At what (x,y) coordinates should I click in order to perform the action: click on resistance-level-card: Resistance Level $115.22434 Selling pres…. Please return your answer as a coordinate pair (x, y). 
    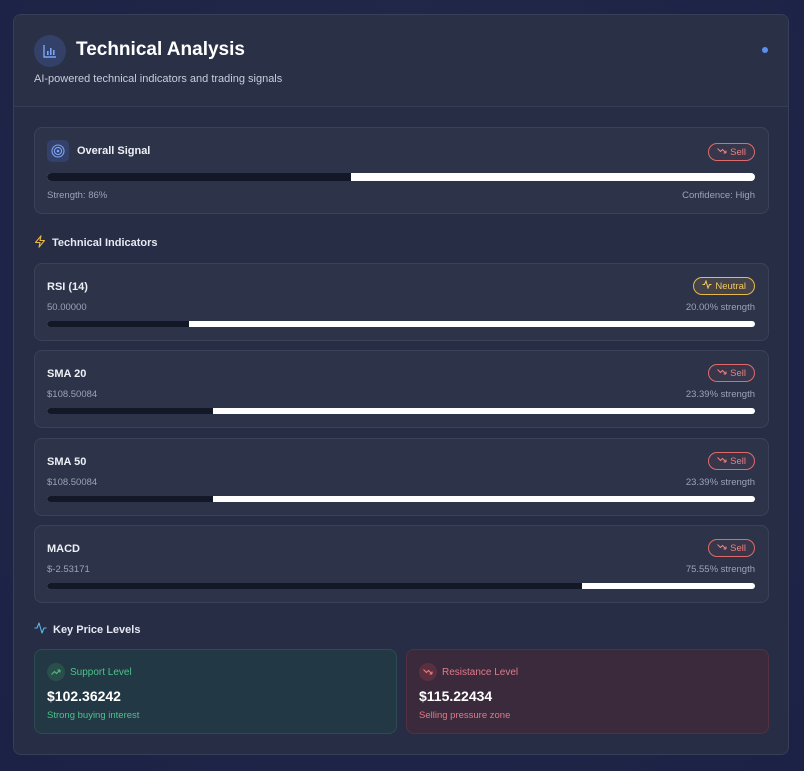
    Looking at the image, I should click on (587, 691).